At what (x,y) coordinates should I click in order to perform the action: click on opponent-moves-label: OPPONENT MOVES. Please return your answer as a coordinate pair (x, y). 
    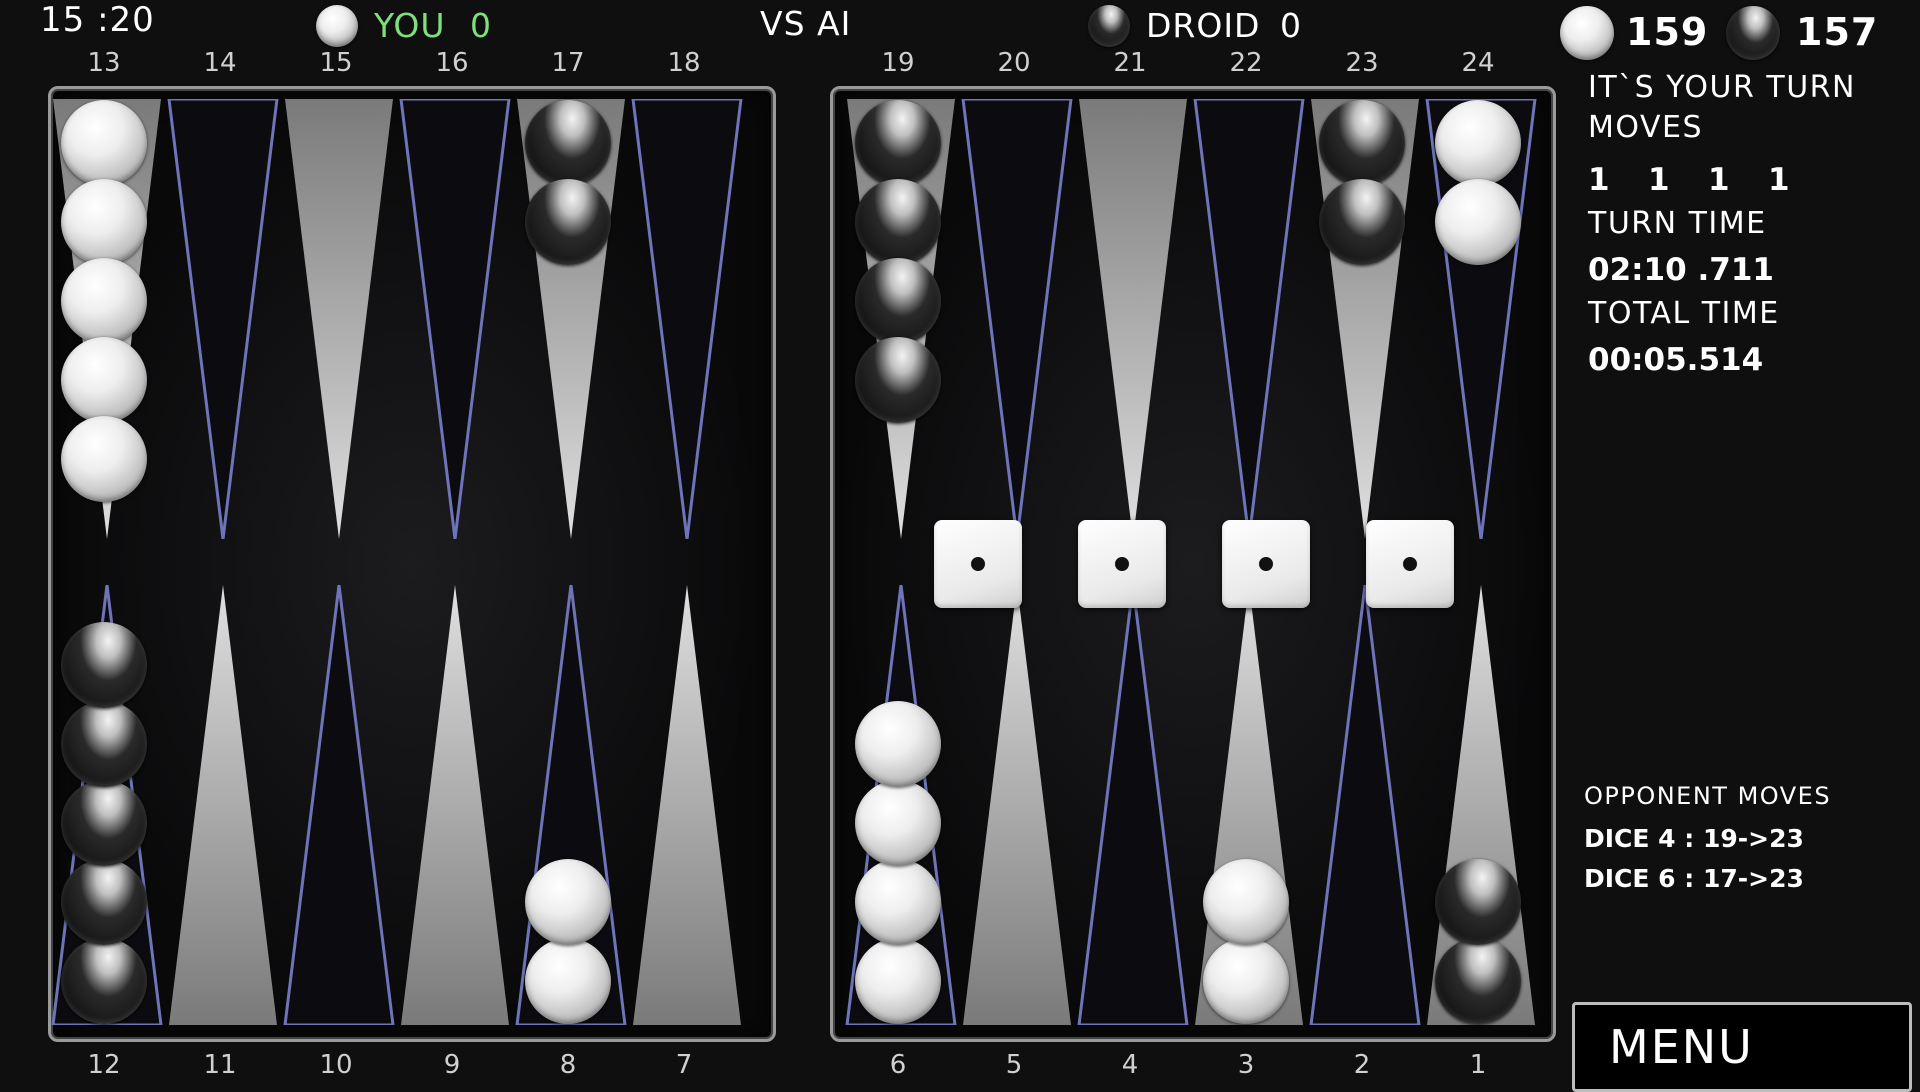
    Looking at the image, I should click on (1708, 796).